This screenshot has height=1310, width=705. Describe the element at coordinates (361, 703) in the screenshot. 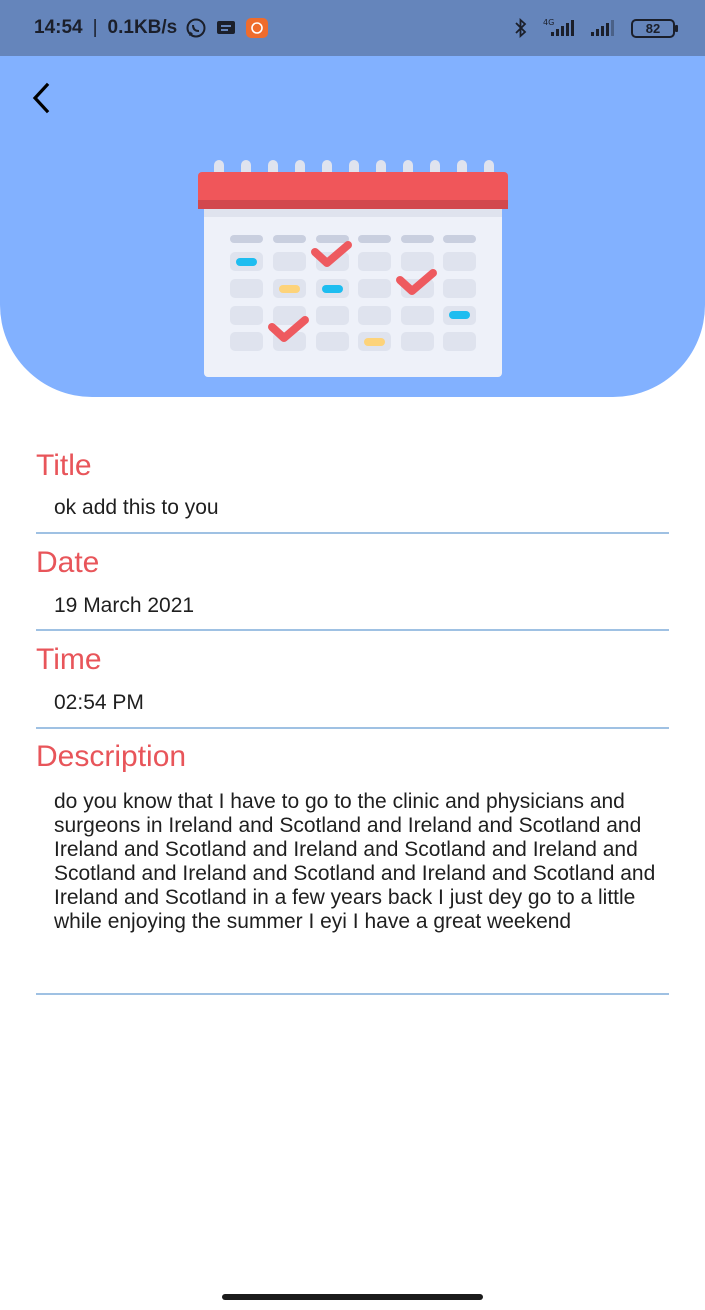

I see `time-value: 02:54 PM` at that location.